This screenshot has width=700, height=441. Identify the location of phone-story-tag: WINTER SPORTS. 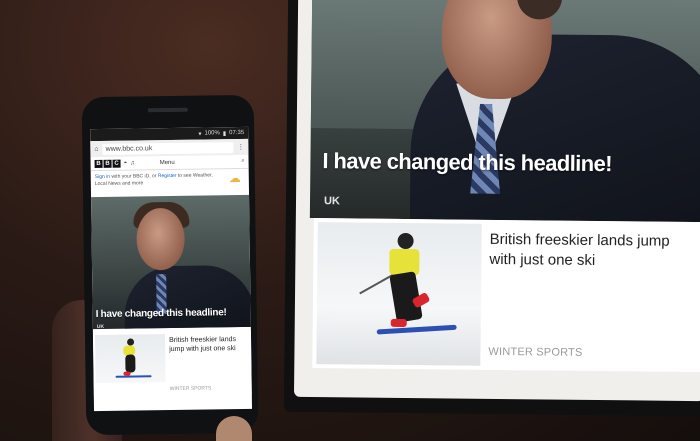
(191, 388).